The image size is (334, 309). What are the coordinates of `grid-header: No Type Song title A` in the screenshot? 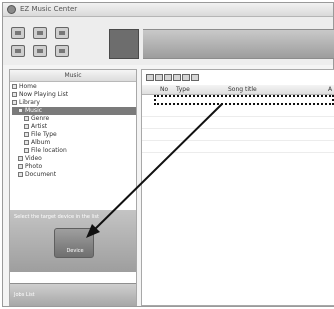 It's located at (238, 90).